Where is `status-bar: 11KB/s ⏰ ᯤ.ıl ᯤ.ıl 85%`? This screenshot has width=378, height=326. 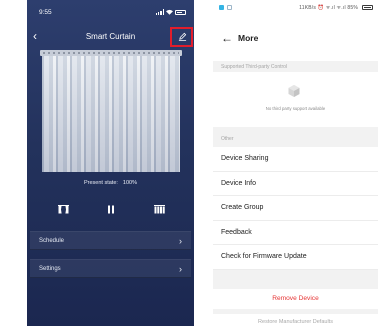 status-bar: 11KB/s ⏰ ᯤ.ıl ᯤ.ıl 85% is located at coordinates (295, 9).